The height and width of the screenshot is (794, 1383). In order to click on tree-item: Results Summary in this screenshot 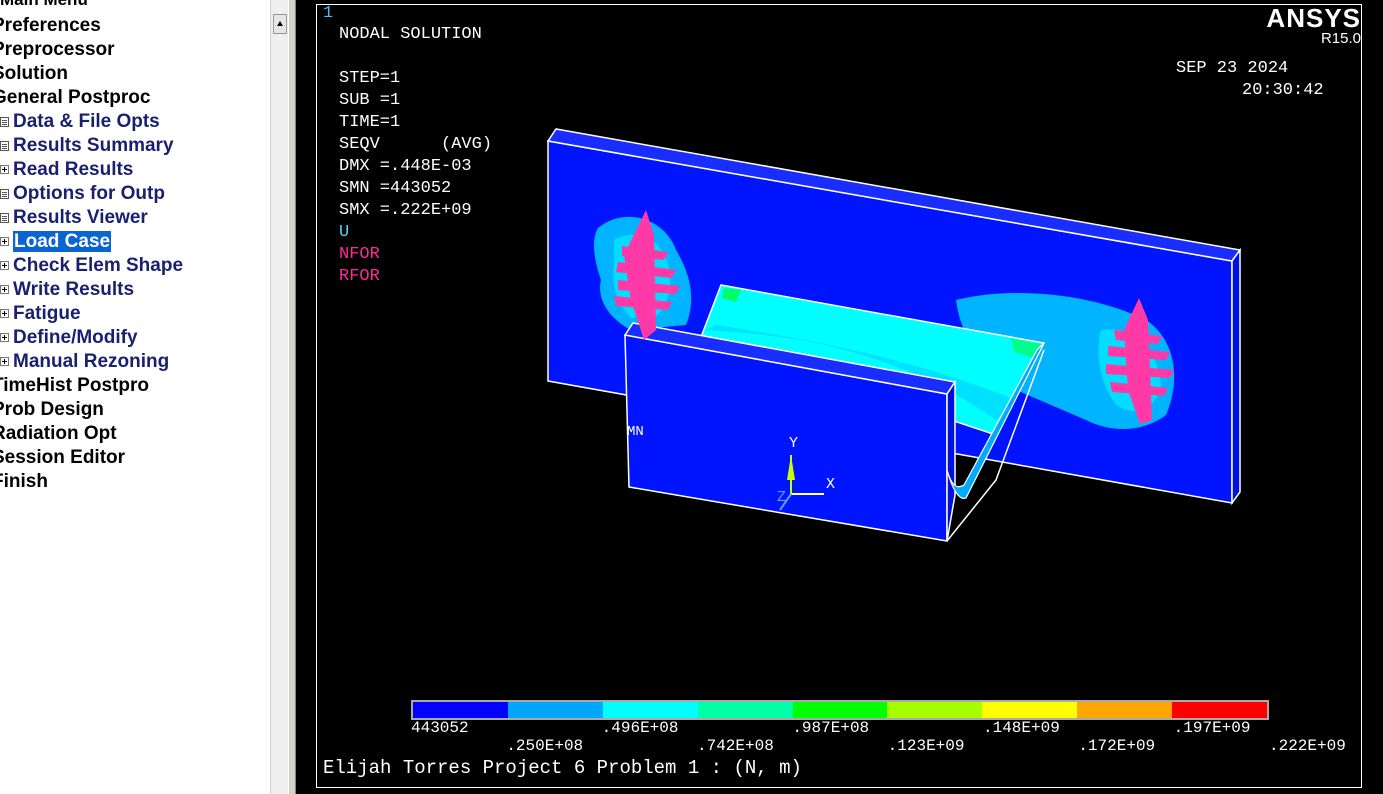, I will do `click(93, 146)`.